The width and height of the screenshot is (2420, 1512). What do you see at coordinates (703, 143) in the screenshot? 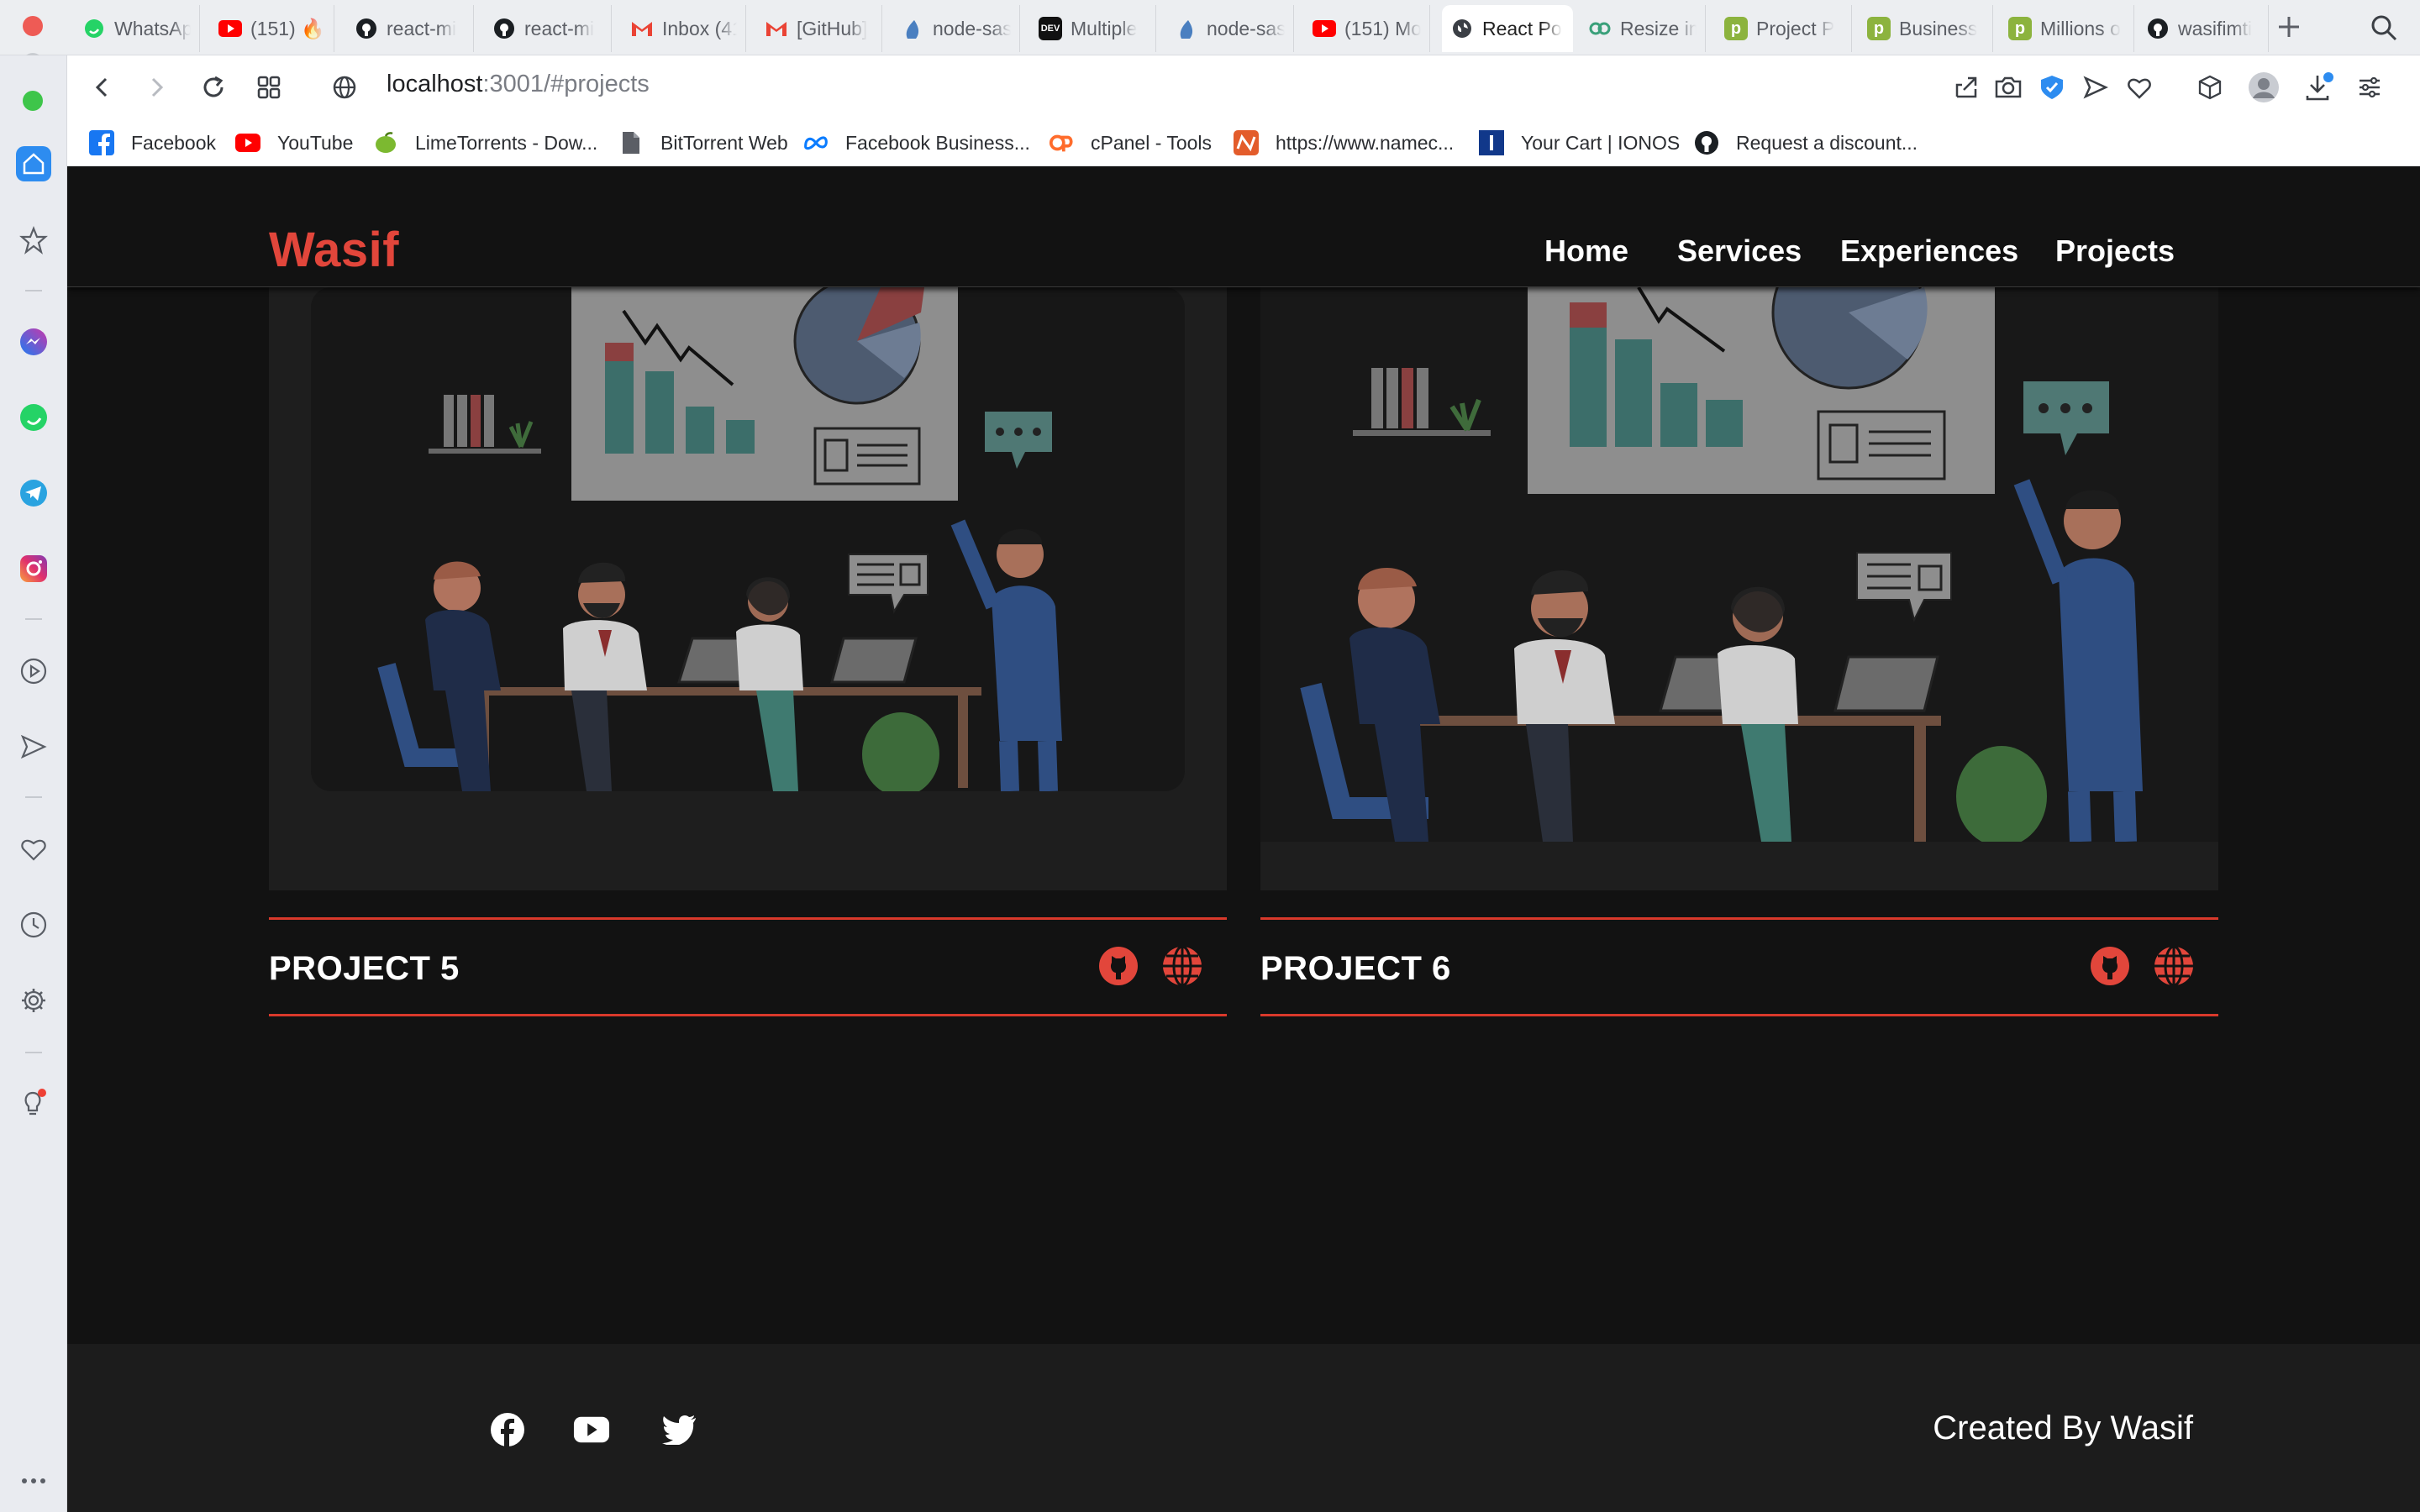
I see `bookmark-bittorrent: BitTorrent Web` at bounding box center [703, 143].